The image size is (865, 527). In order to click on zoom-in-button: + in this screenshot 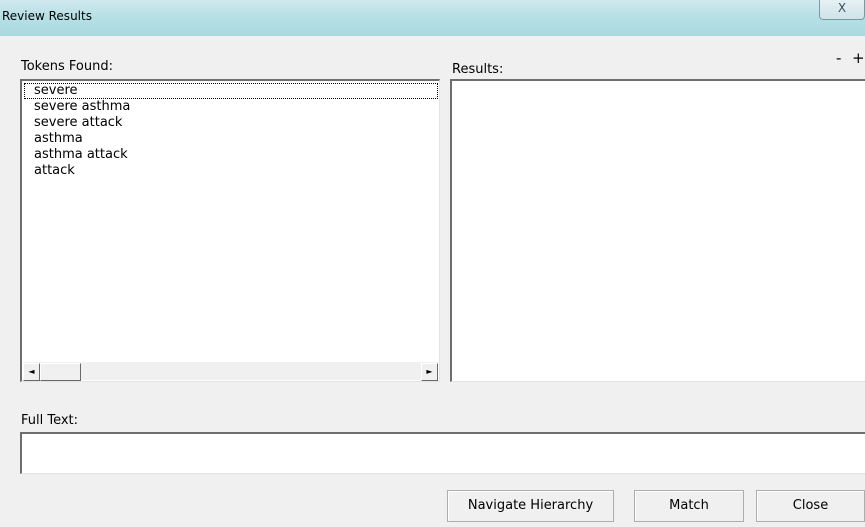, I will do `click(858, 58)`.